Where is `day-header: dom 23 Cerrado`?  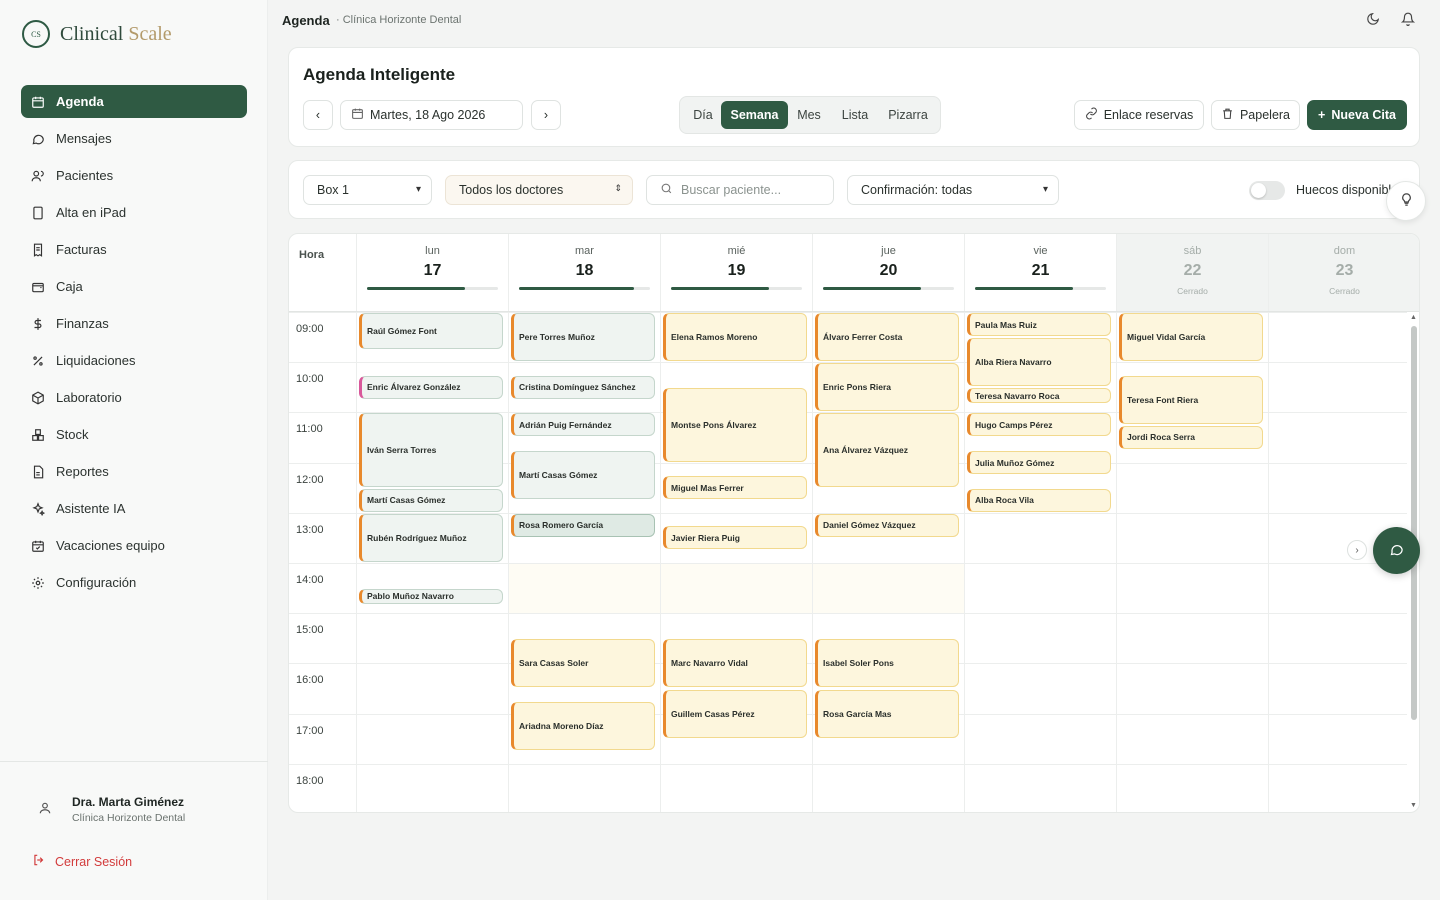 day-header: dom 23 Cerrado is located at coordinates (1343, 272).